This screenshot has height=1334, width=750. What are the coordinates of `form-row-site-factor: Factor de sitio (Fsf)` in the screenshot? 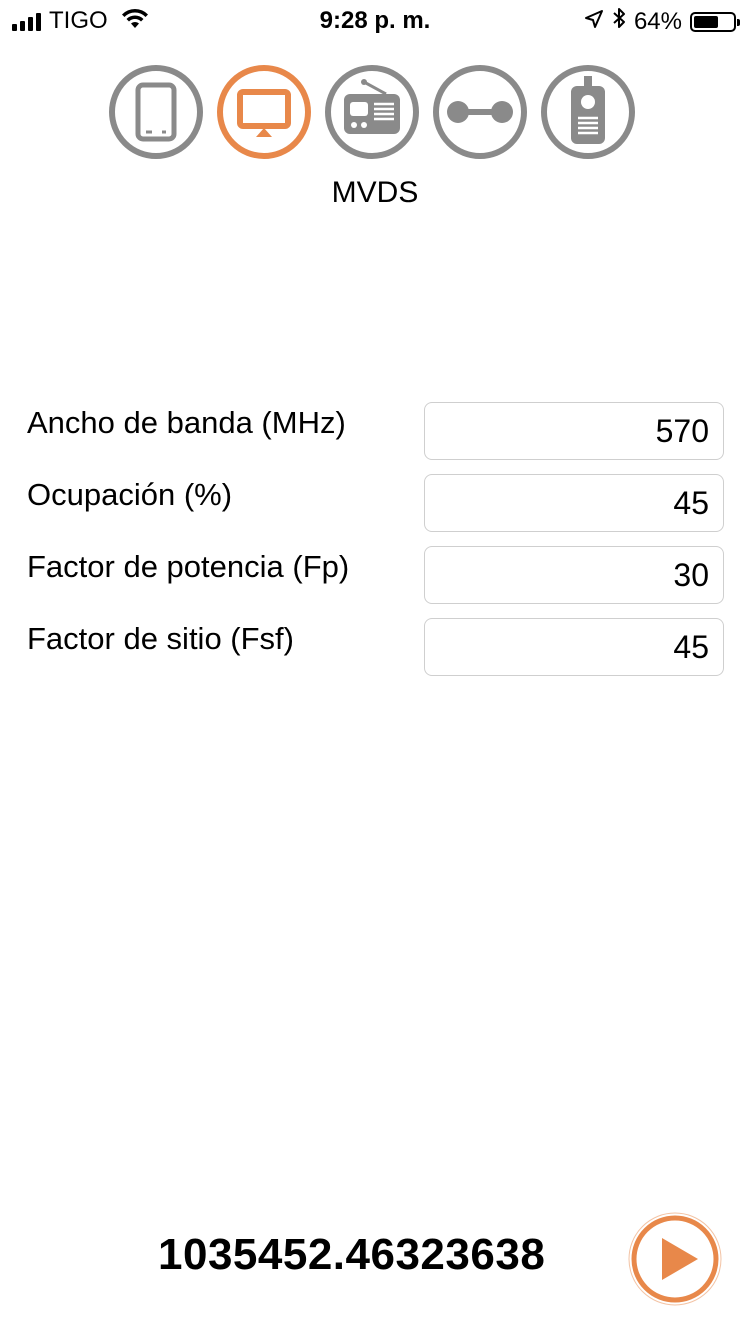 It's located at (375, 649).